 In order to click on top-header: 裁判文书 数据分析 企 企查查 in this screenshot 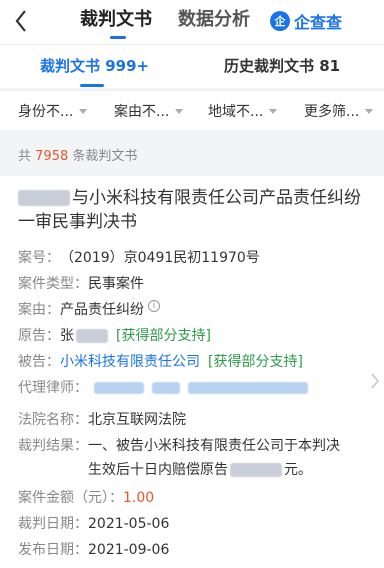, I will do `click(192, 22)`.